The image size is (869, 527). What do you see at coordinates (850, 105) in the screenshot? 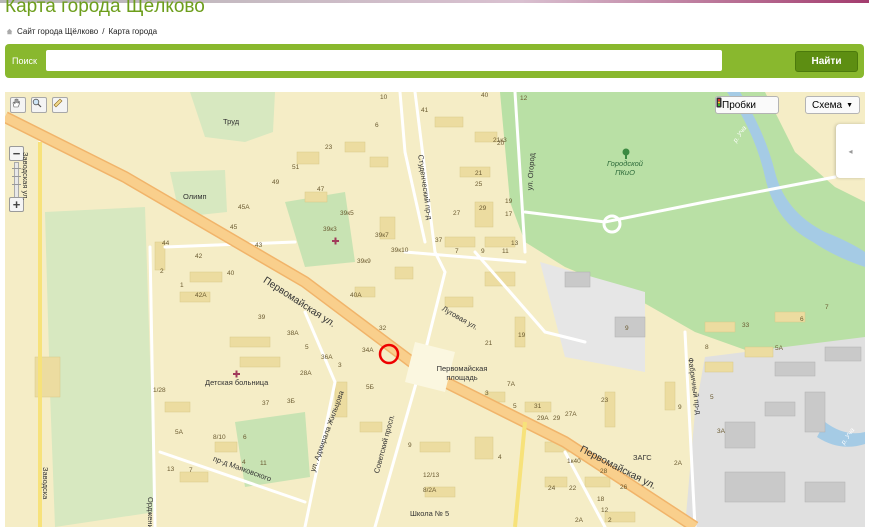
I see `chevron-down-icon: ▼` at bounding box center [850, 105].